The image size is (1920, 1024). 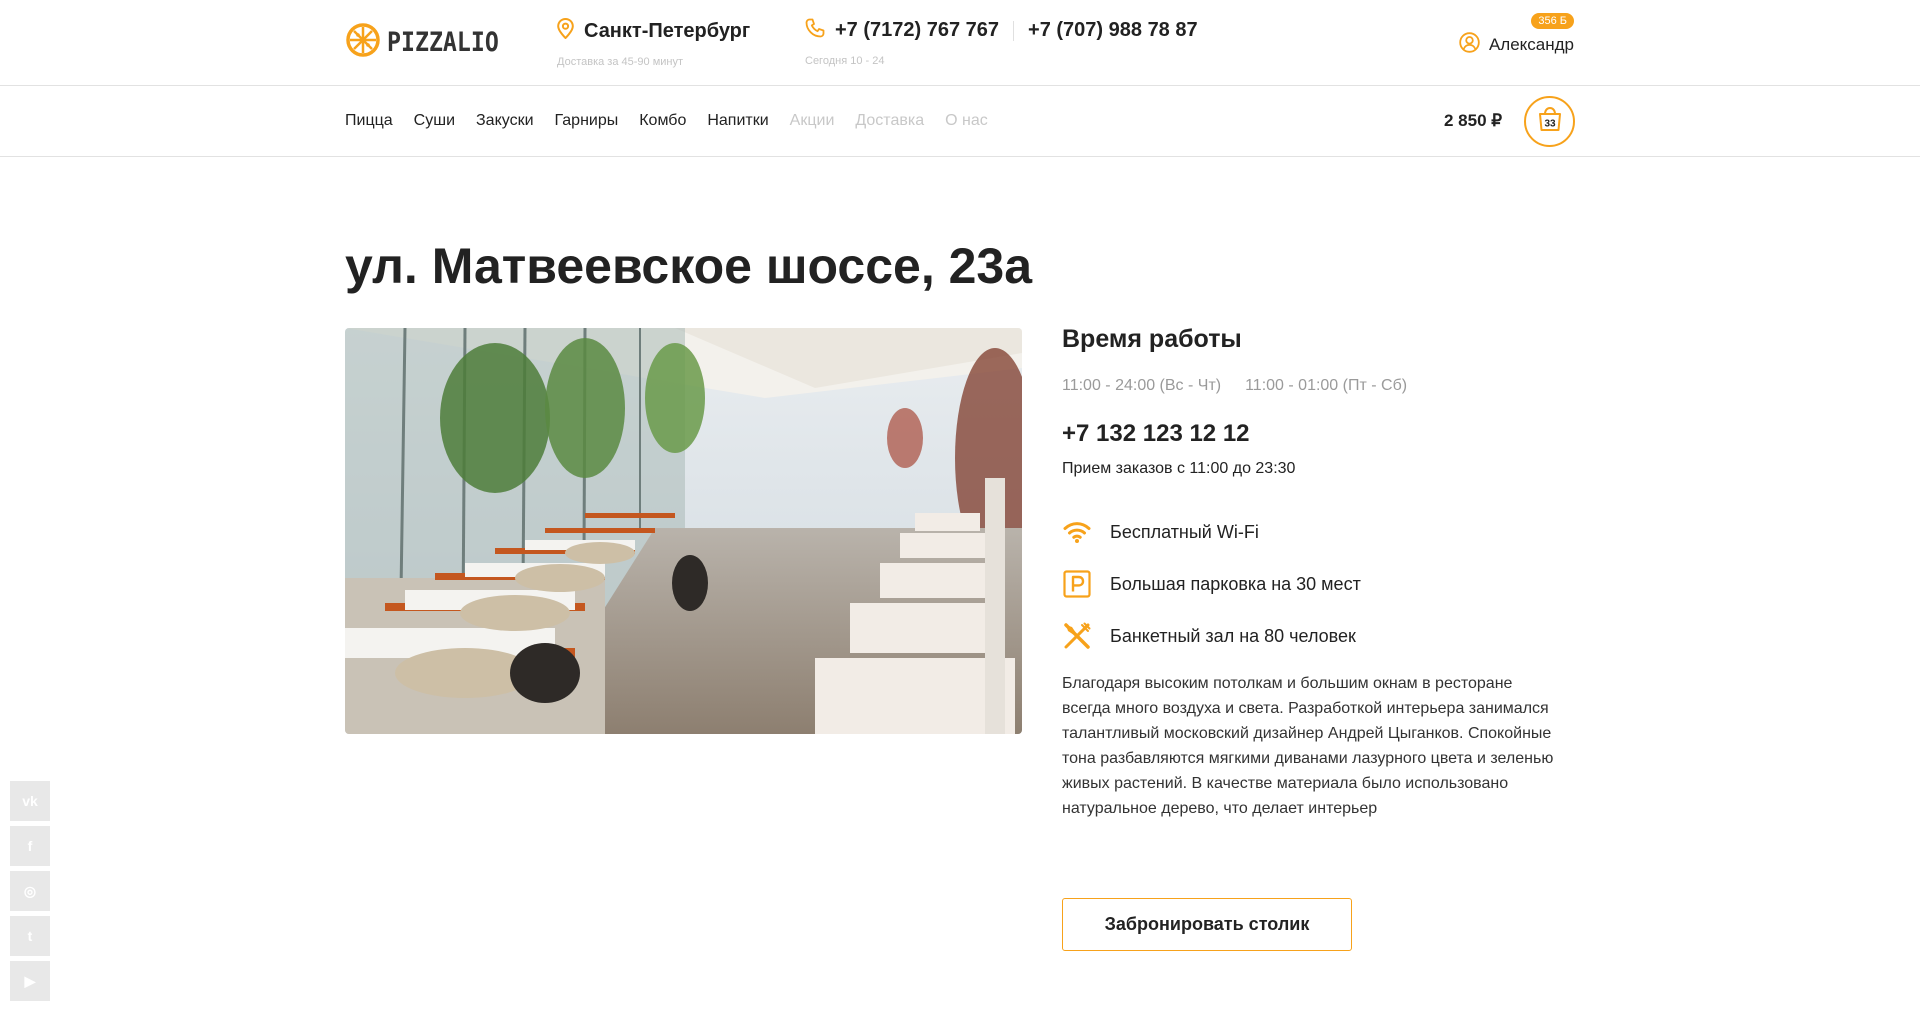 What do you see at coordinates (1184, 531) in the screenshot?
I see `feature-label: Бесплатный Wi-Fi` at bounding box center [1184, 531].